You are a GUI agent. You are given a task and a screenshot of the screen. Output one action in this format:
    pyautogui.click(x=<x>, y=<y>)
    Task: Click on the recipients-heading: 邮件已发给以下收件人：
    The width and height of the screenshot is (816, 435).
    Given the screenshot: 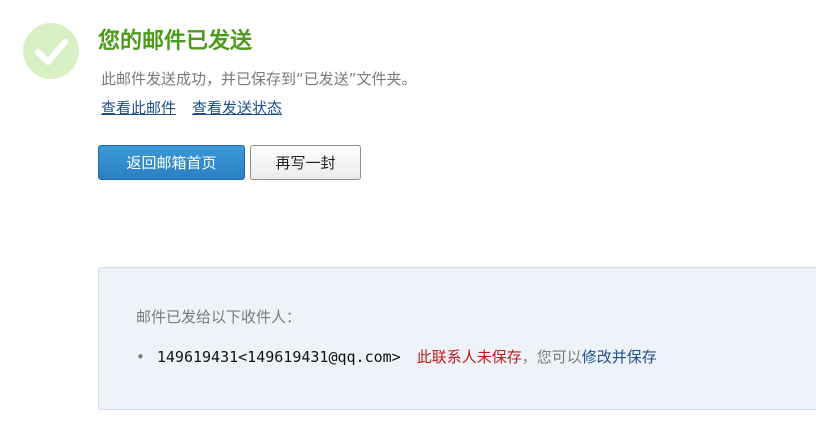 What is the action you would take?
    pyautogui.click(x=219, y=317)
    